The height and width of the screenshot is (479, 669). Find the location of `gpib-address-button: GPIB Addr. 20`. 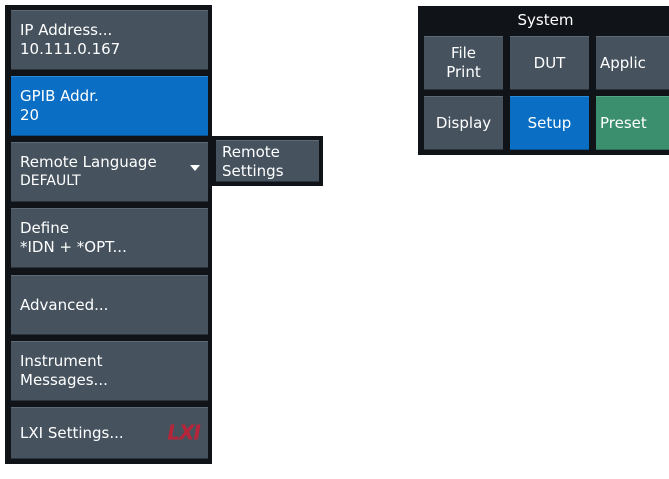

gpib-address-button: GPIB Addr. 20 is located at coordinates (109, 106).